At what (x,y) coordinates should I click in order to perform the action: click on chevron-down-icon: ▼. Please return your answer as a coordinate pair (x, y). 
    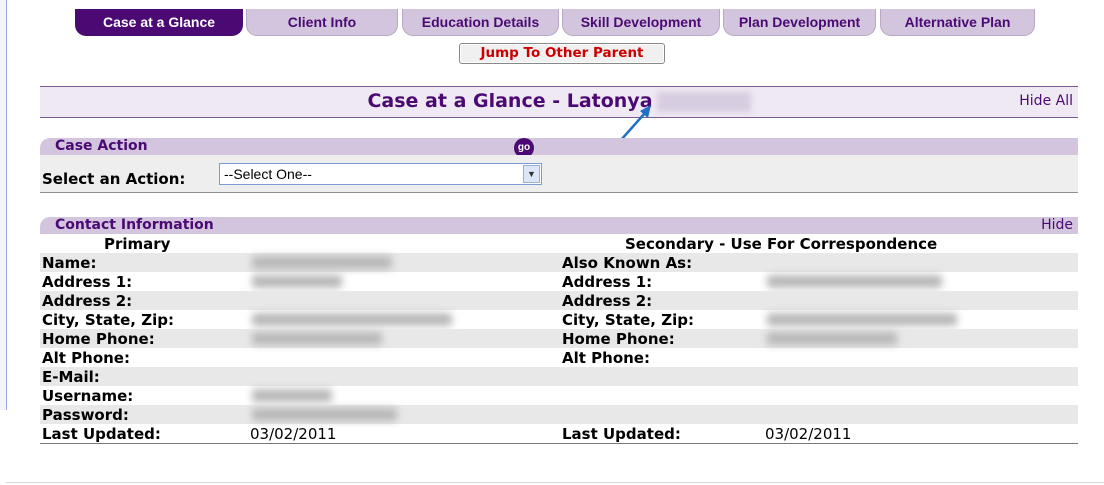
    Looking at the image, I should click on (531, 174).